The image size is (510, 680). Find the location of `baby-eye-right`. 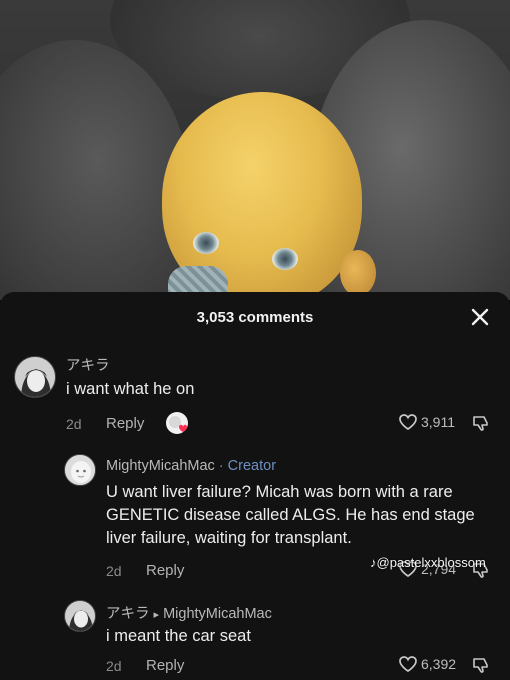

baby-eye-right is located at coordinates (285, 259).